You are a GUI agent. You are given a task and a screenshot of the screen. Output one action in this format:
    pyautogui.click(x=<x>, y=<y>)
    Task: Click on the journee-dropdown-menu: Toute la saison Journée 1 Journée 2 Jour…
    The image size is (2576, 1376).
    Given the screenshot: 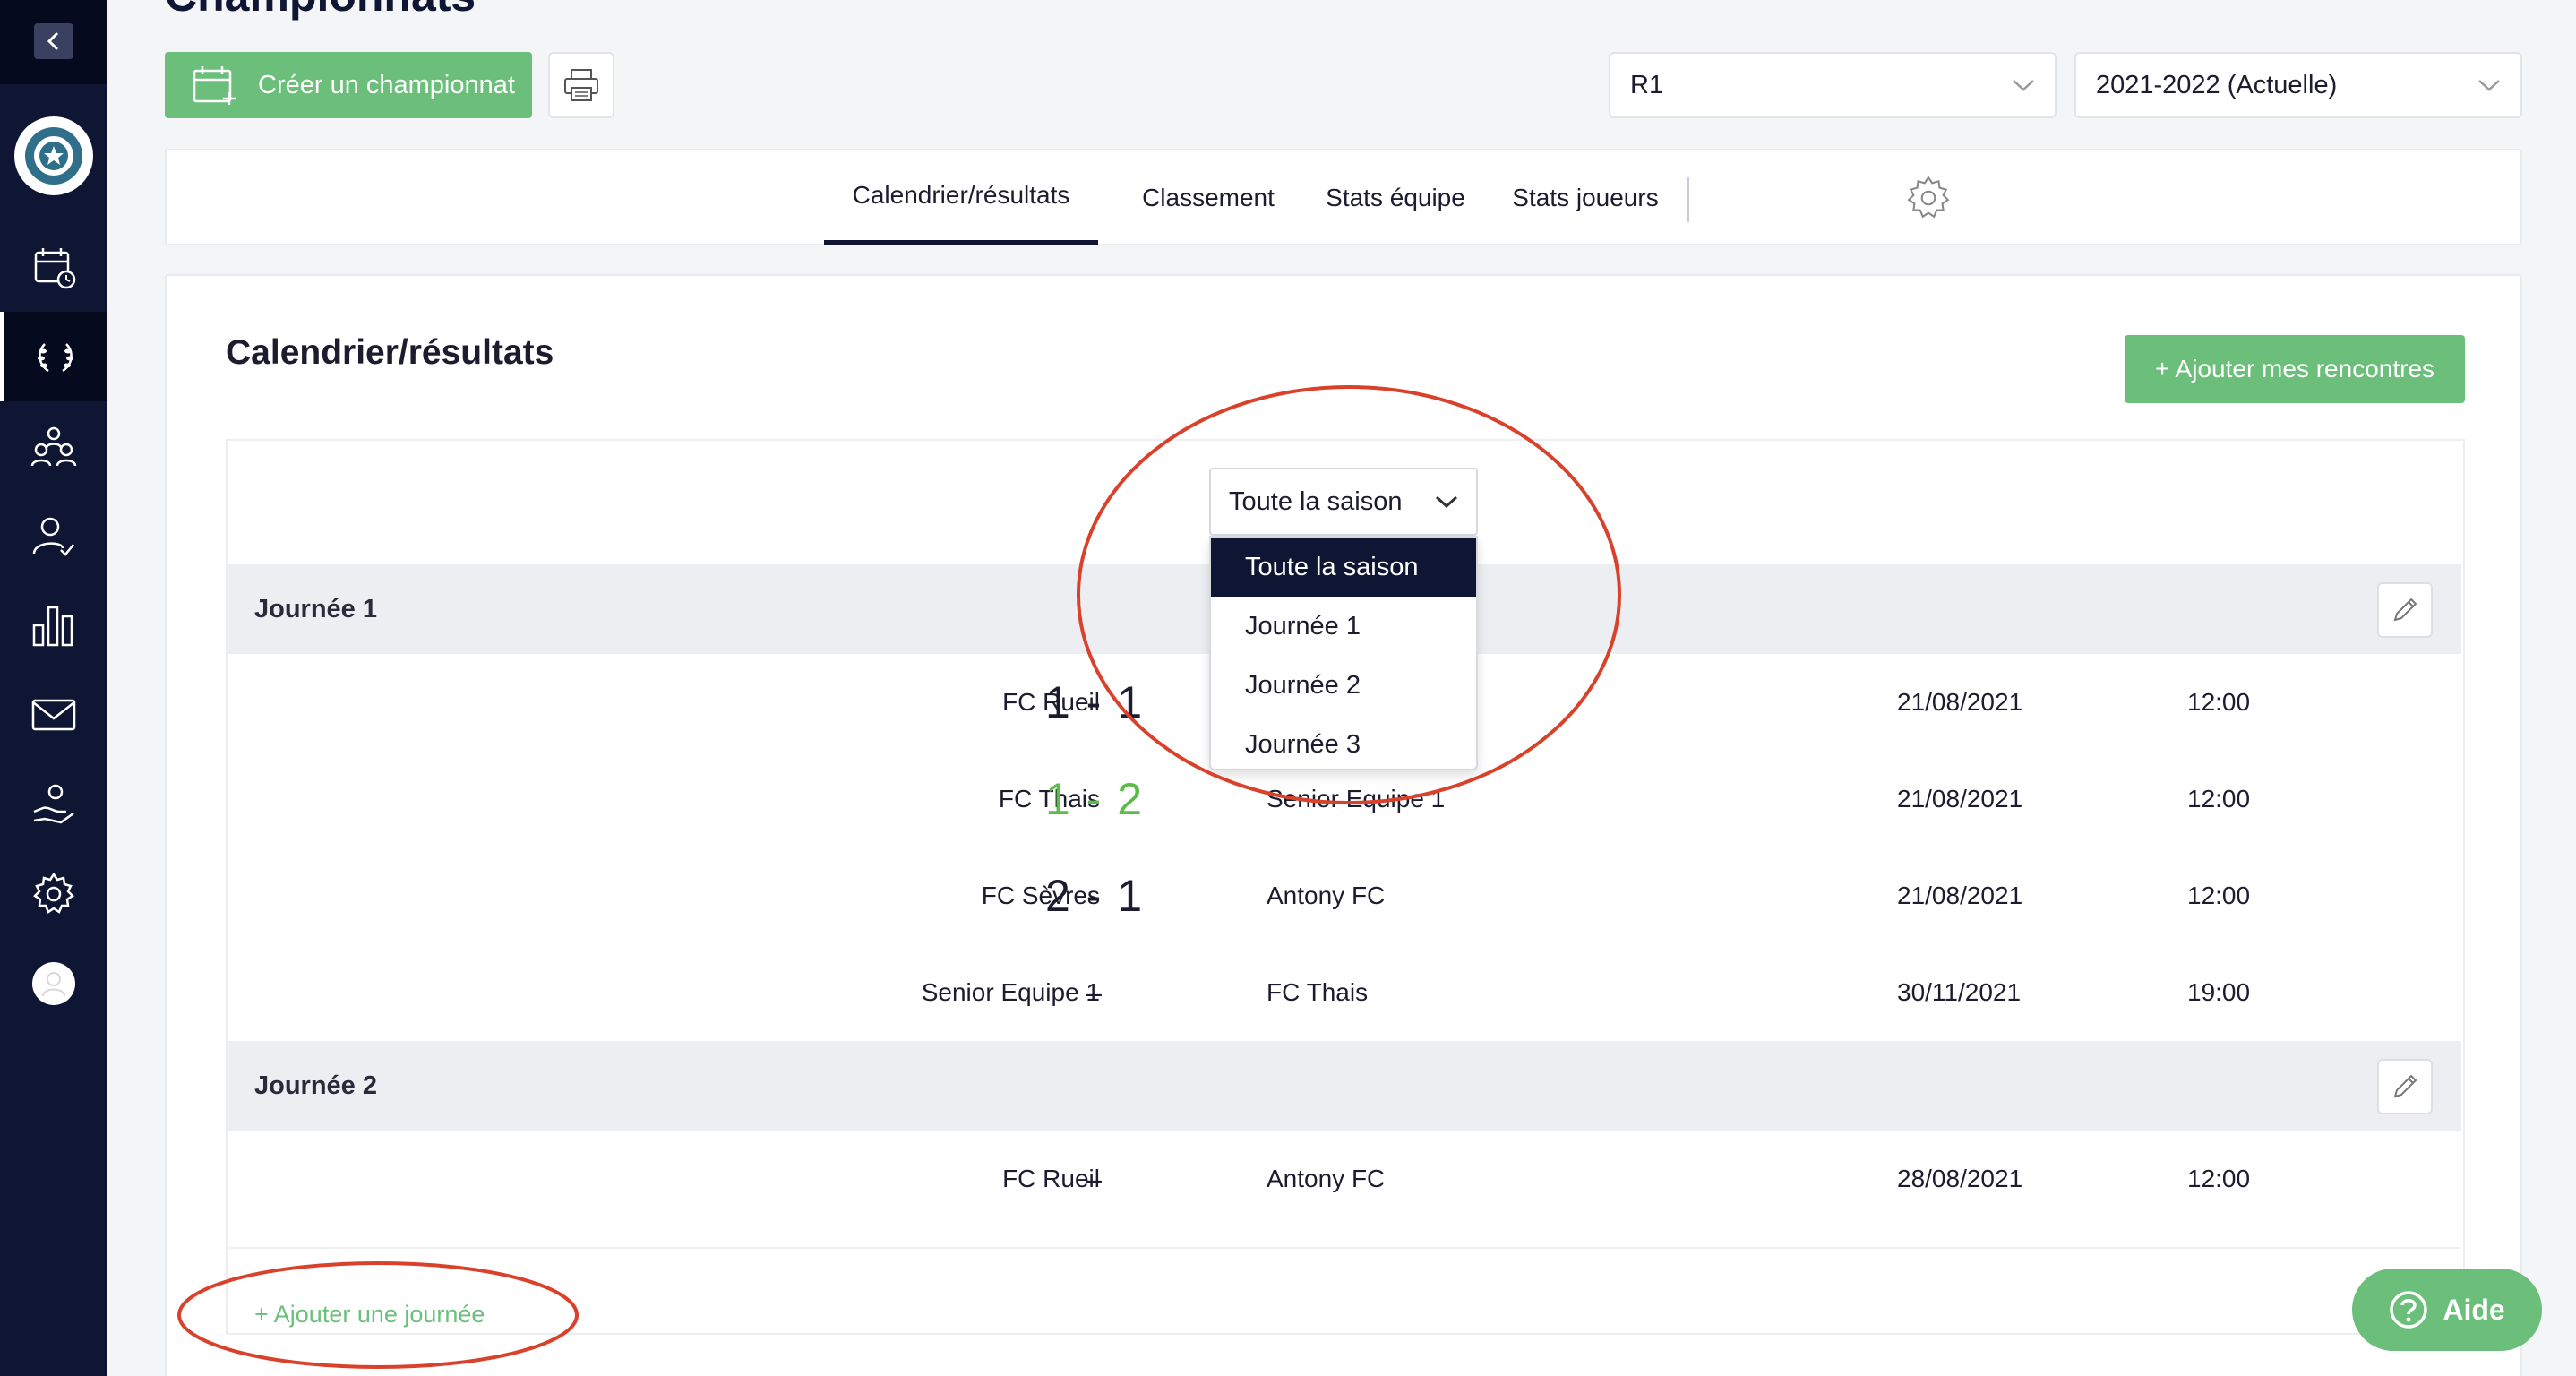 What is the action you would take?
    pyautogui.click(x=1343, y=653)
    